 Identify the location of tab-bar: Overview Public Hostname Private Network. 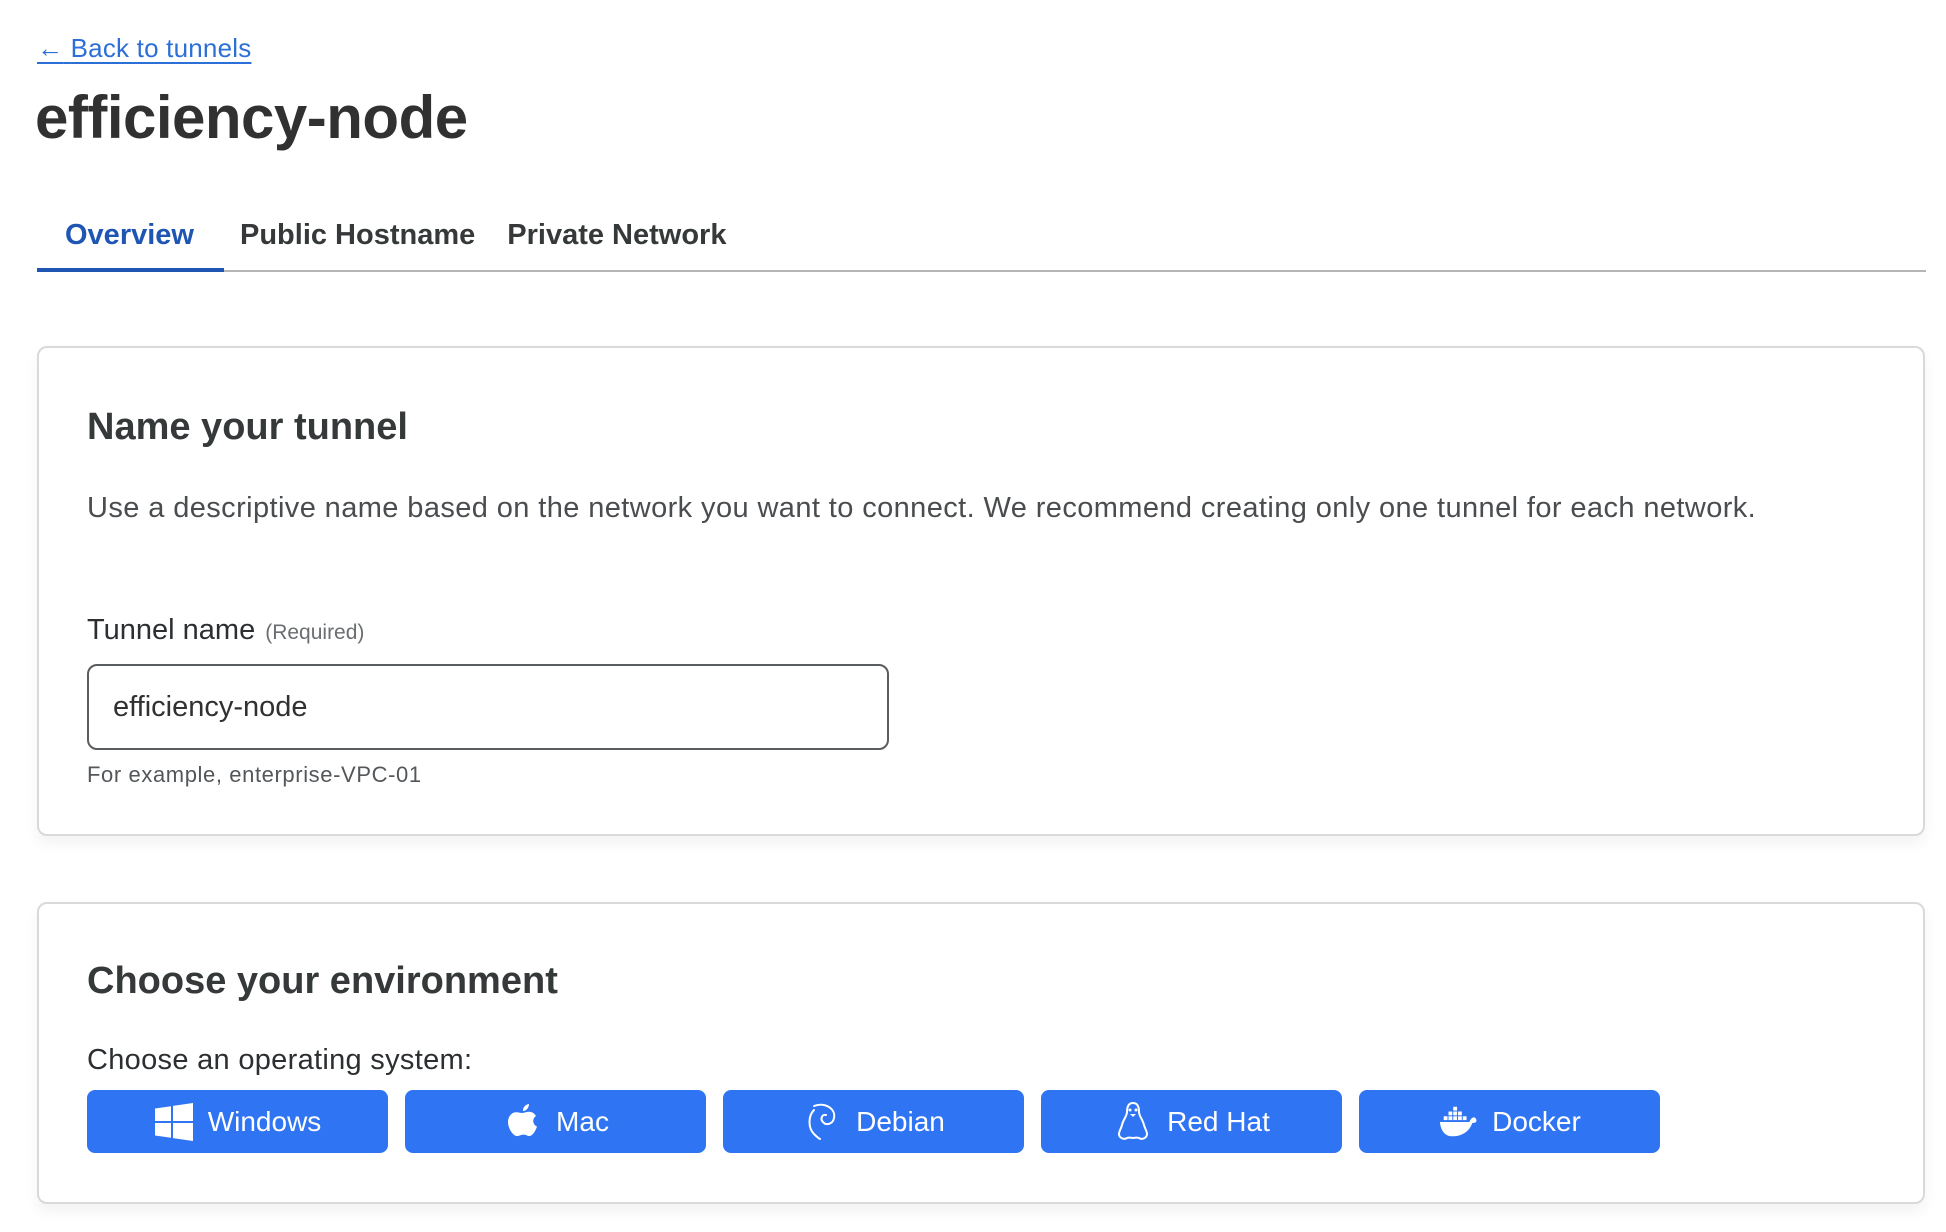
(981, 242).